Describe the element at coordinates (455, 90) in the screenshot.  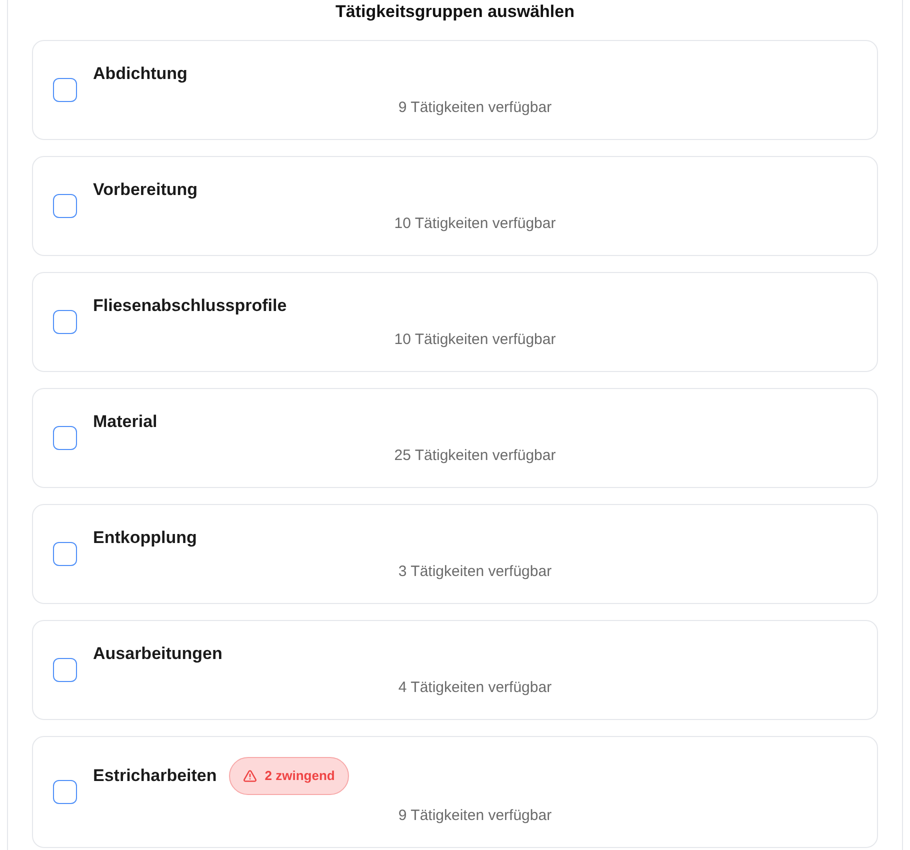
I see `group-card: Abdichtung 9 Tätigkeiten verfügbar` at that location.